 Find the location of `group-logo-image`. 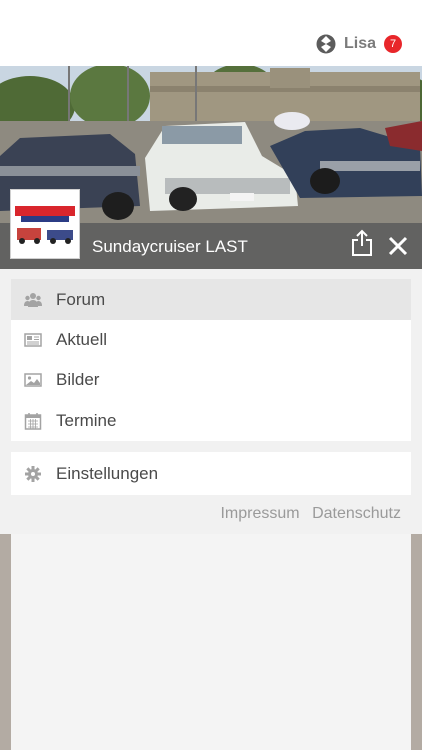

group-logo-image is located at coordinates (45, 224).